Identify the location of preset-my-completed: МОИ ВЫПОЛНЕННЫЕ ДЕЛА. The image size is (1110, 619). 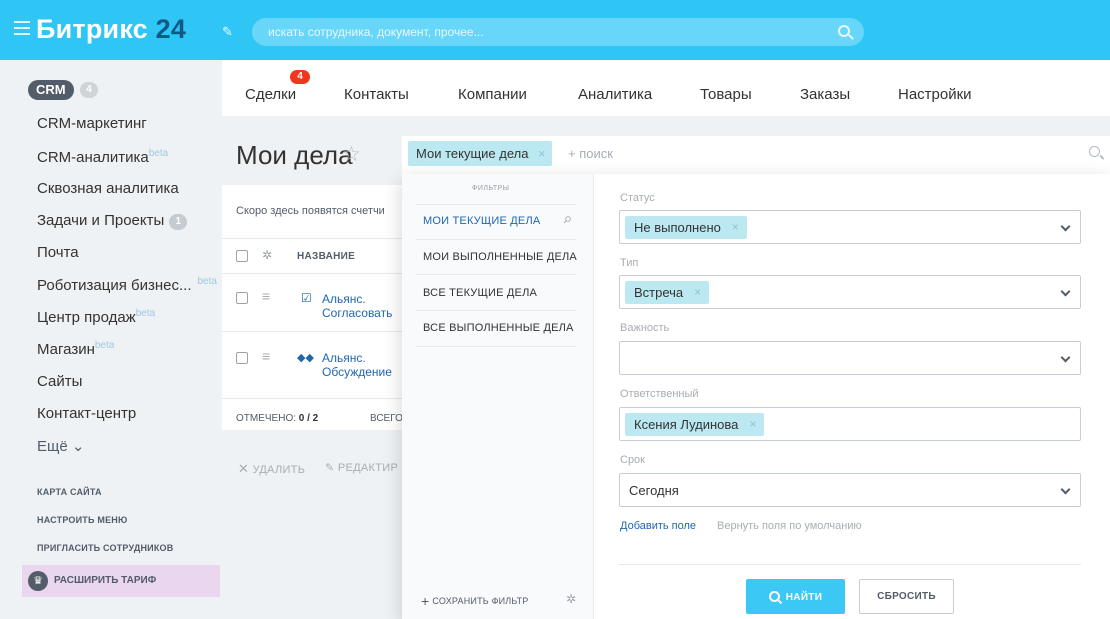
(500, 257).